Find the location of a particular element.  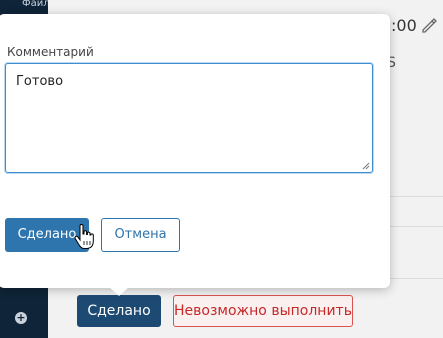

hand-cursor-icon is located at coordinates (84, 236).